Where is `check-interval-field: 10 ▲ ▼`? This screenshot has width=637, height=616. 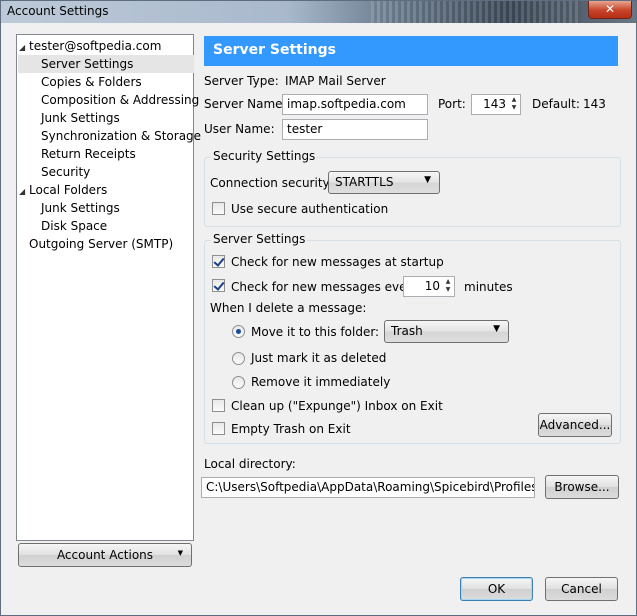
check-interval-field: 10 ▲ ▼ is located at coordinates (429, 286).